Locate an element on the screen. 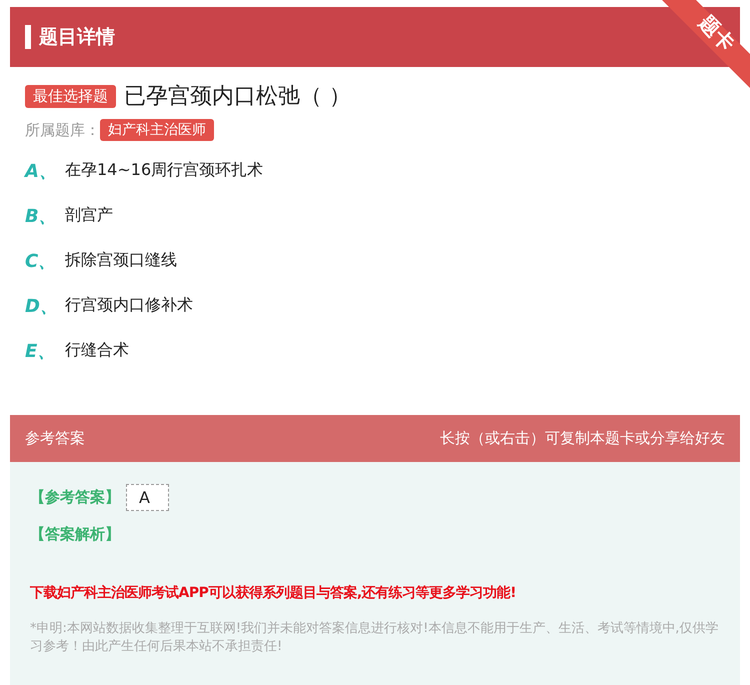 Image resolution: width=750 pixels, height=685 pixels. option-text: 行宫颈内口修补术 is located at coordinates (129, 305).